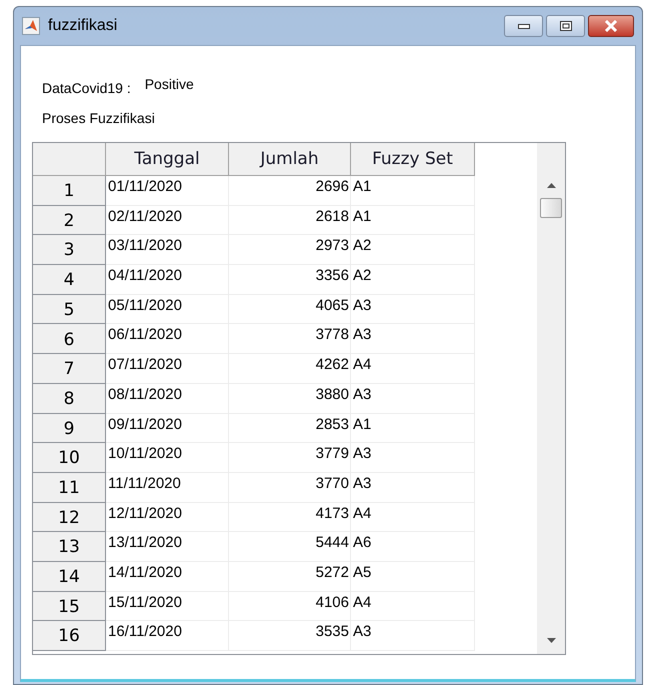 The image size is (652, 685). I want to click on column-header: Tanggal, so click(167, 159).